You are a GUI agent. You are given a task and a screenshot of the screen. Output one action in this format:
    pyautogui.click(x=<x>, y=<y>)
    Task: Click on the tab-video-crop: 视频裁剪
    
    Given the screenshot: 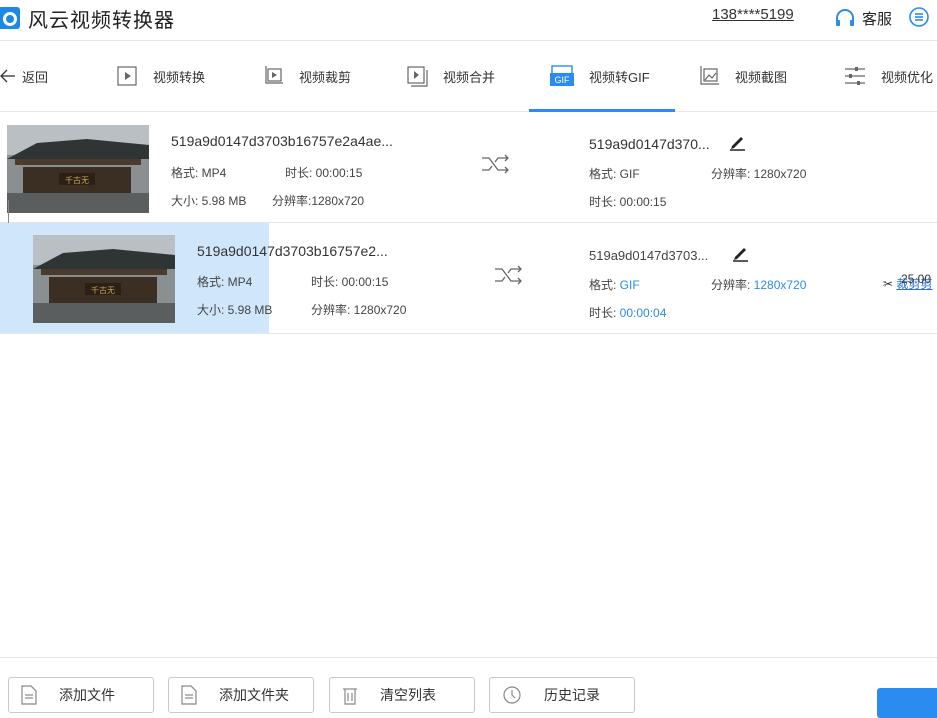 What is the action you would take?
    pyautogui.click(x=306, y=76)
    